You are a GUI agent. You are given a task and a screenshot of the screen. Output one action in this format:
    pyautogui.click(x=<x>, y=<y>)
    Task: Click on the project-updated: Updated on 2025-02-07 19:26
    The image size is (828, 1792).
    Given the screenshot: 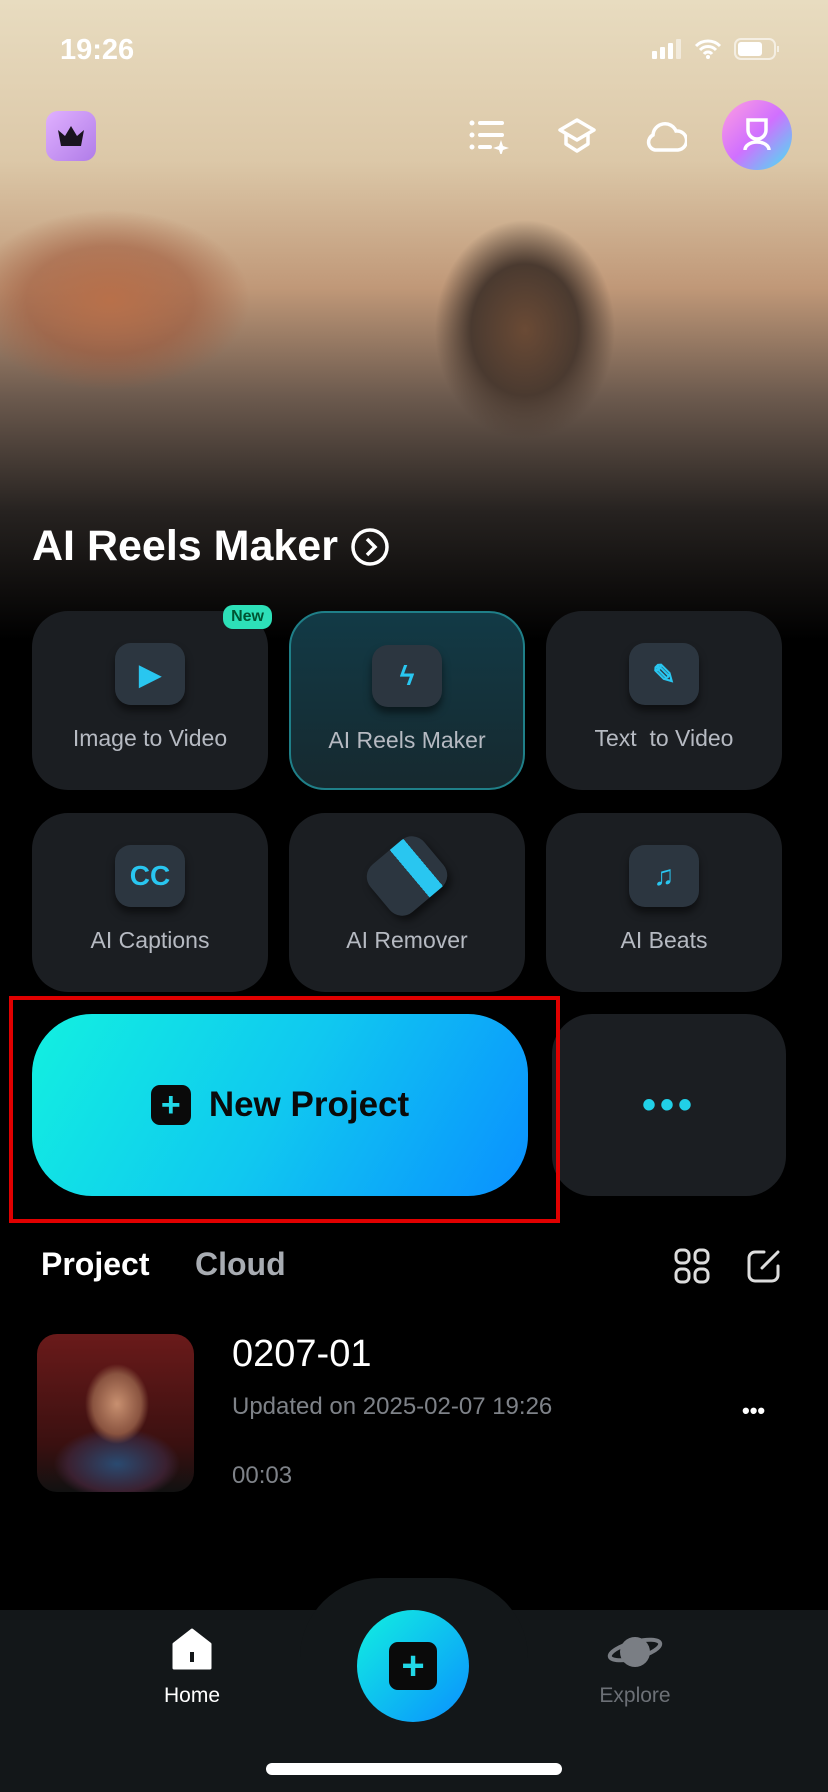 What is the action you would take?
    pyautogui.click(x=392, y=1406)
    